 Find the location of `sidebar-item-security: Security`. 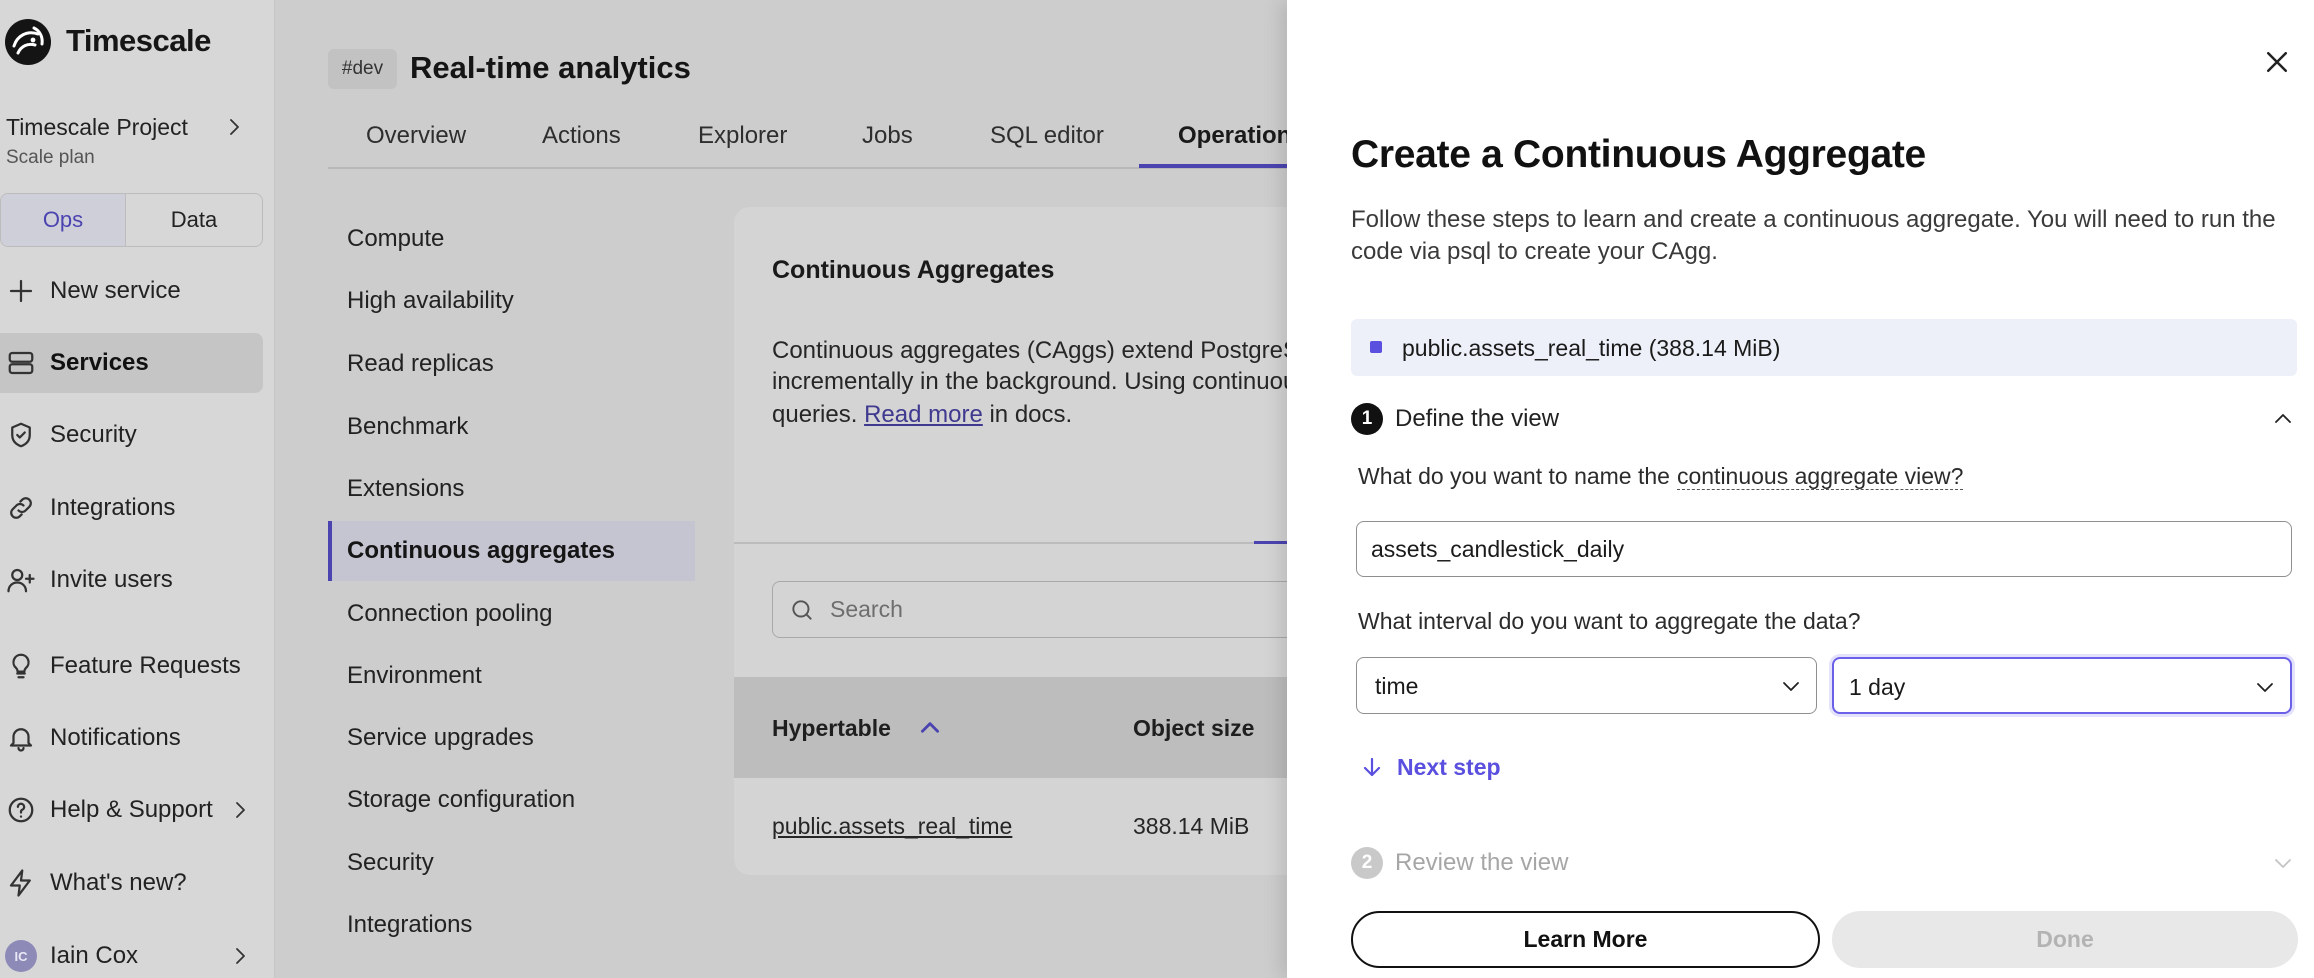

sidebar-item-security: Security is located at coordinates (131, 435).